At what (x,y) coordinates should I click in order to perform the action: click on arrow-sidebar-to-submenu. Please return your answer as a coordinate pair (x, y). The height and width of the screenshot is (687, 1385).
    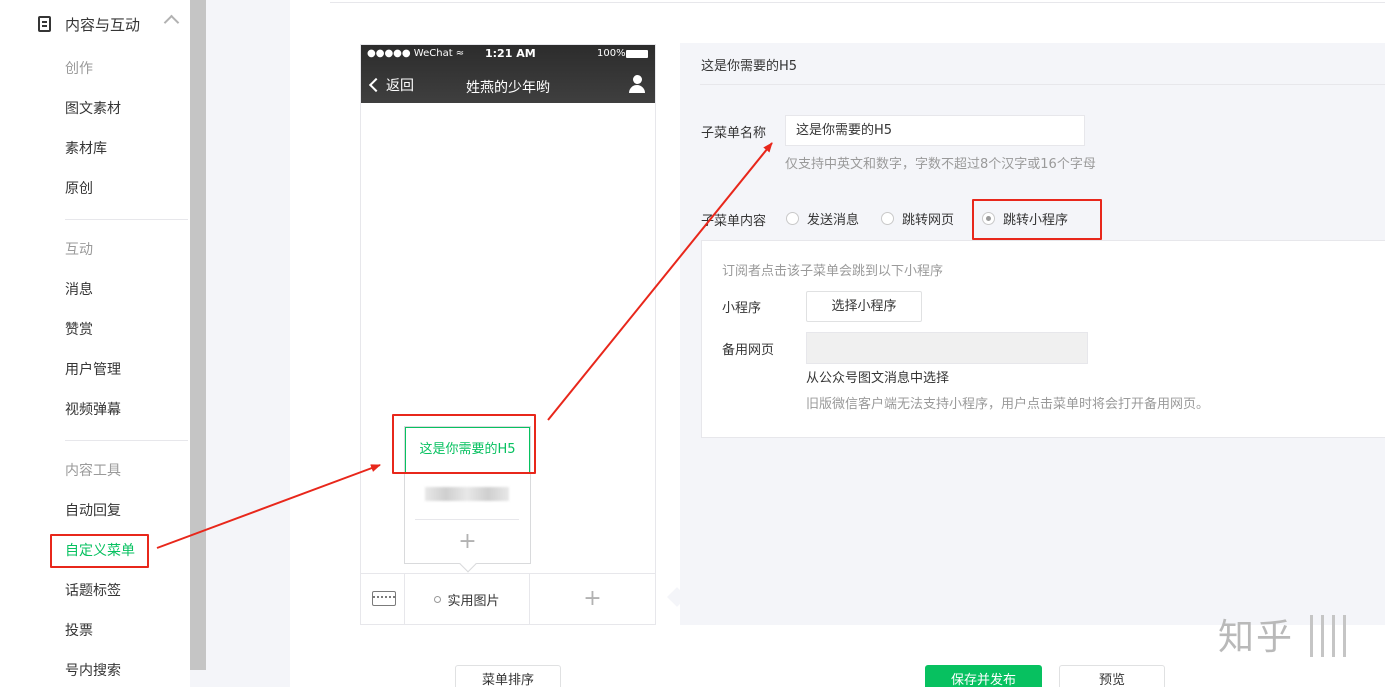
    Looking at the image, I should click on (268, 506).